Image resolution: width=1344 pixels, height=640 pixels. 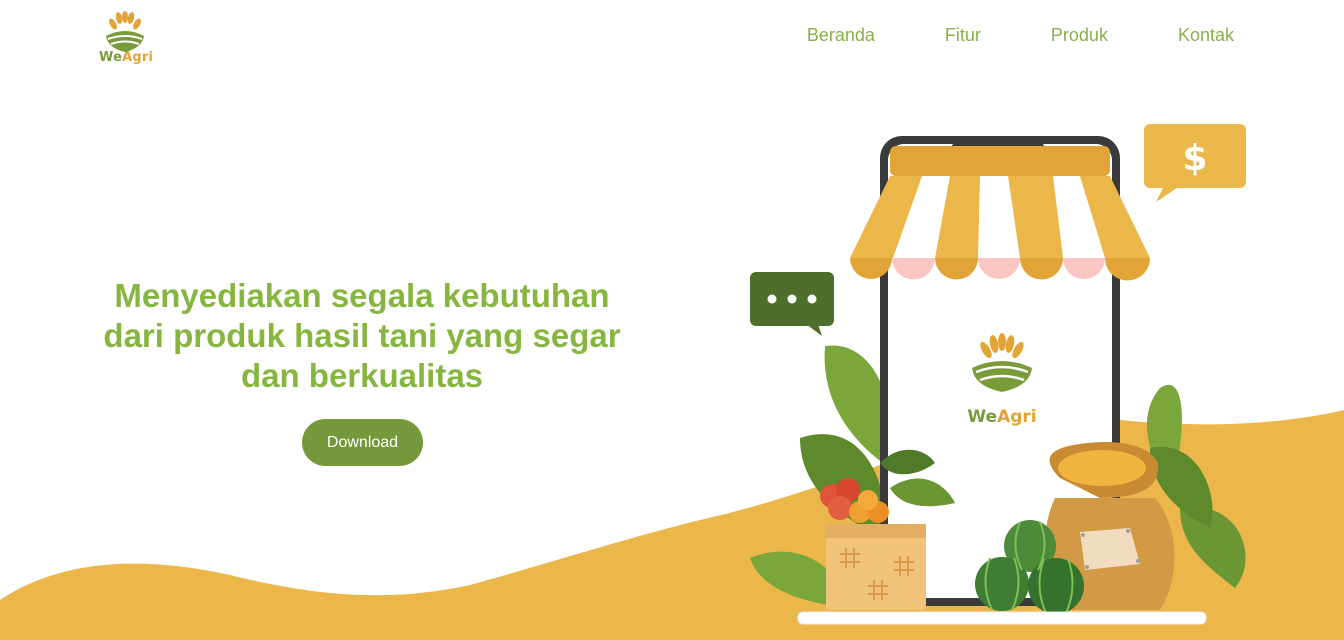 I want to click on display-stand, so click(x=1002, y=618).